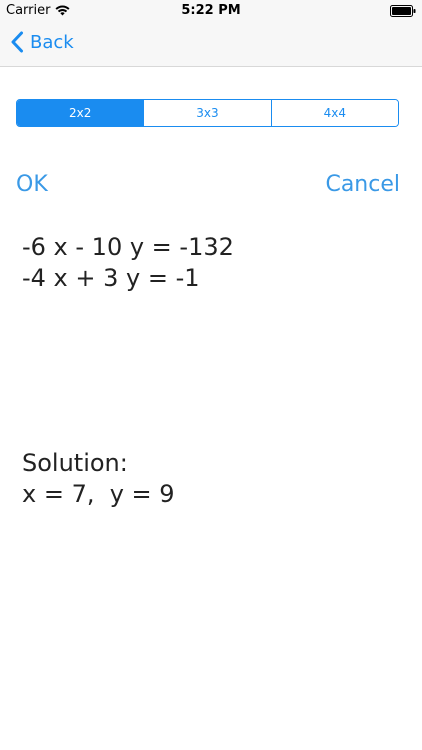 The image size is (422, 750). I want to click on cancel-button: Cancel, so click(362, 184).